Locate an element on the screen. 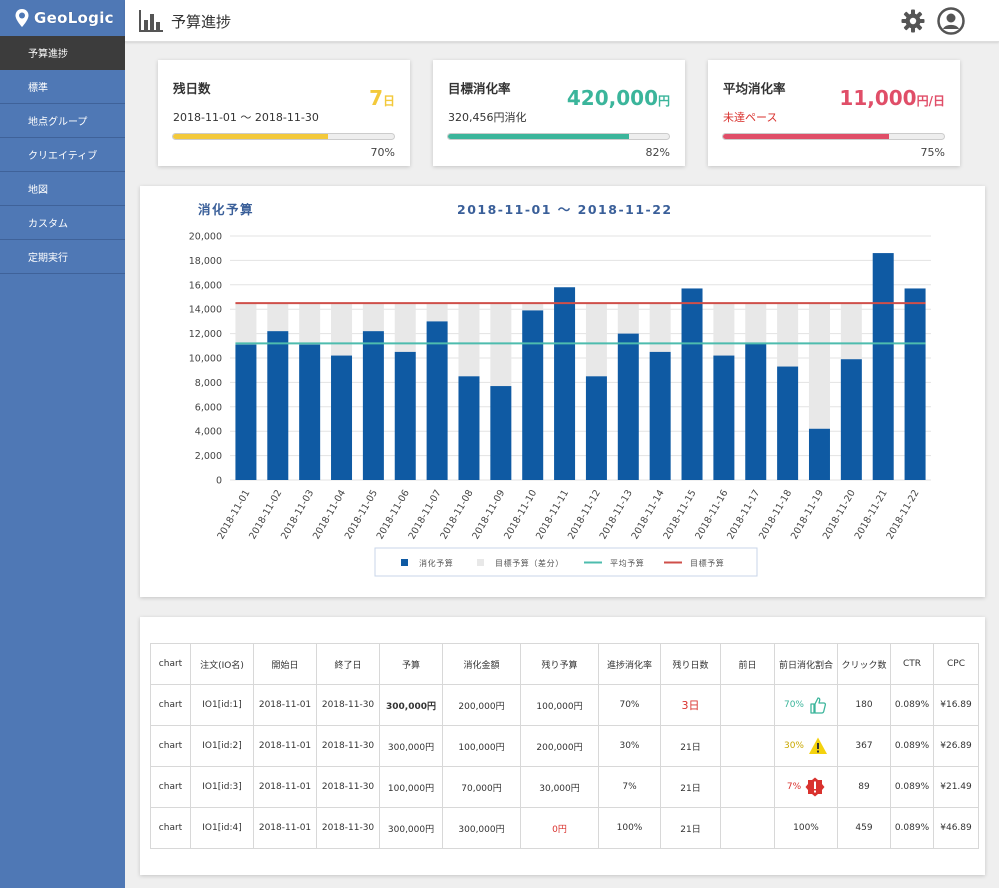 This screenshot has width=999, height=888. user-icon is located at coordinates (951, 21).